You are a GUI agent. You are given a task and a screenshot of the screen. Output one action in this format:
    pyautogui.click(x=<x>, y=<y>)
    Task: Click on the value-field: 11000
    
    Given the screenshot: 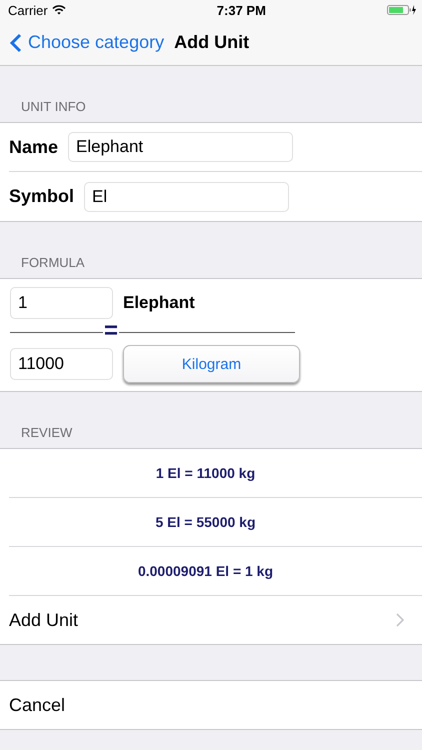 What is the action you would take?
    pyautogui.click(x=61, y=364)
    